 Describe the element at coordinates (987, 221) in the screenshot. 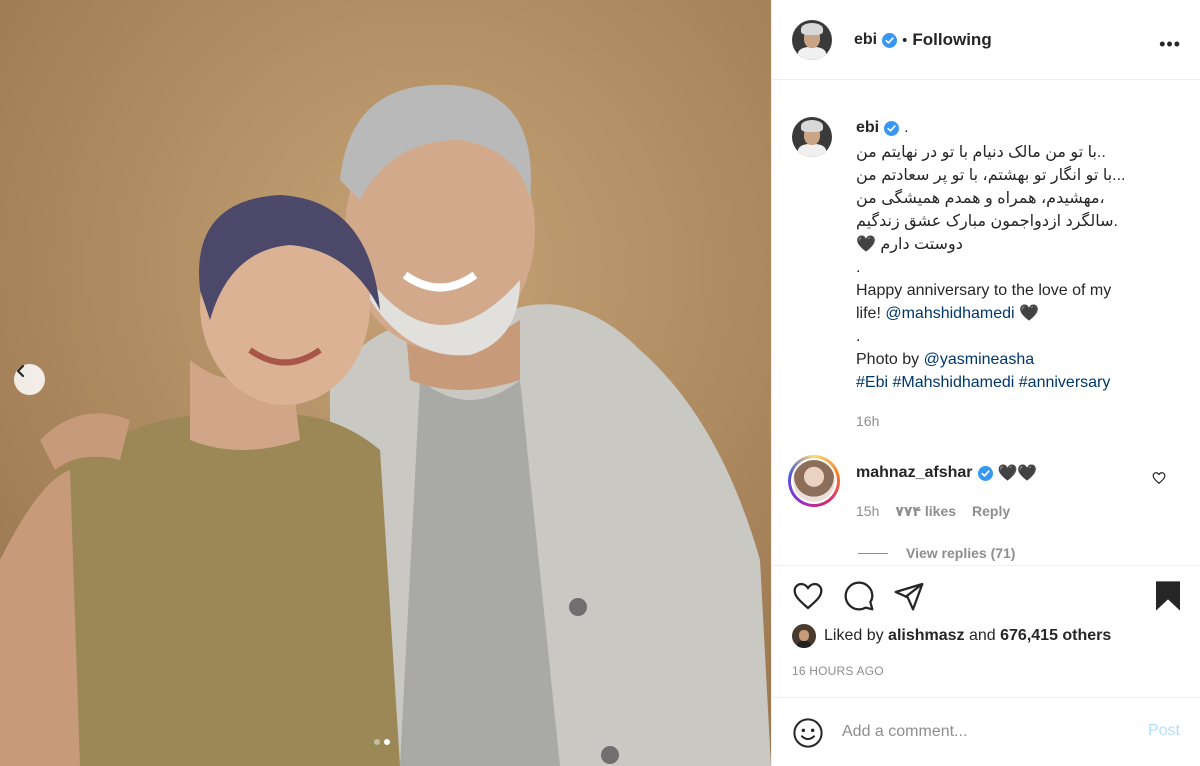

I see `caption-line: .سالگرد ازدواجمون مبارک عشق زندگیم` at that location.